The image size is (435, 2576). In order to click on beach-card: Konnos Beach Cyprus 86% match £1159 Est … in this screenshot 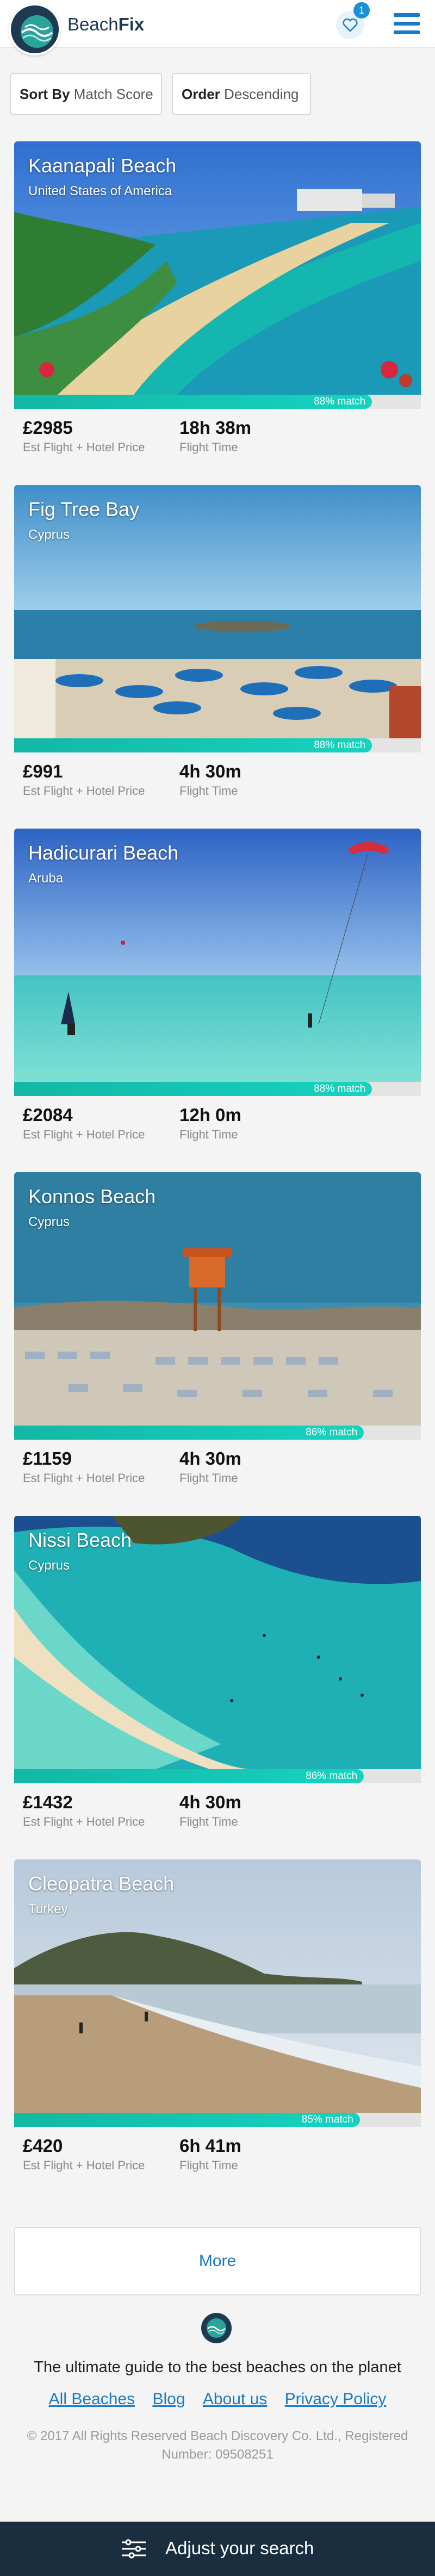, I will do `click(217, 1335)`.